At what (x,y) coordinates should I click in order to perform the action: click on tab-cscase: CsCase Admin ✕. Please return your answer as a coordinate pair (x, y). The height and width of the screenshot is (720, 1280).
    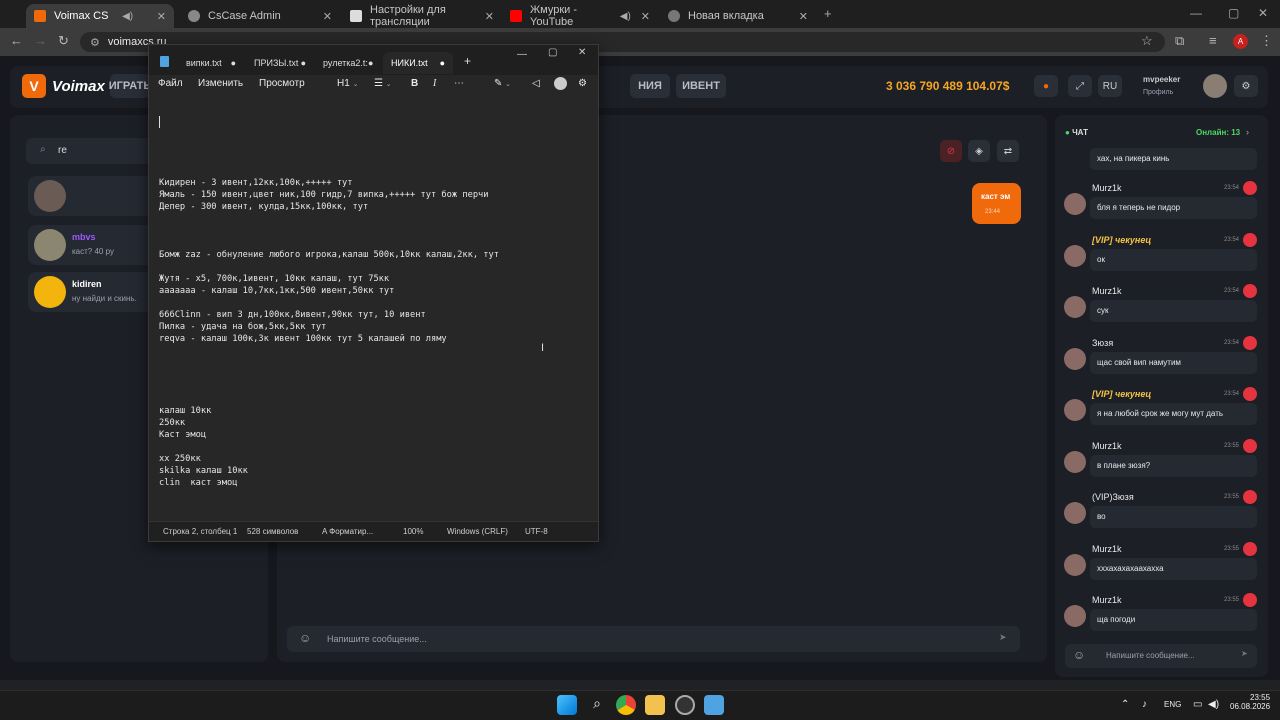
    Looking at the image, I should click on (260, 16).